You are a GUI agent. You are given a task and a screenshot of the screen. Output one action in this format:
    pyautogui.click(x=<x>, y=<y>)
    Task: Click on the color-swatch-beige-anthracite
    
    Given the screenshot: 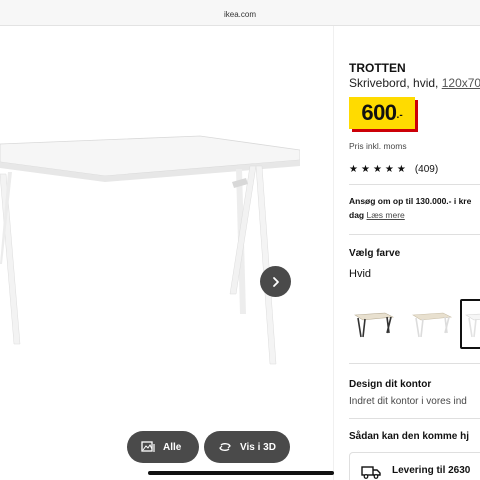 What is the action you would take?
    pyautogui.click(x=373, y=324)
    